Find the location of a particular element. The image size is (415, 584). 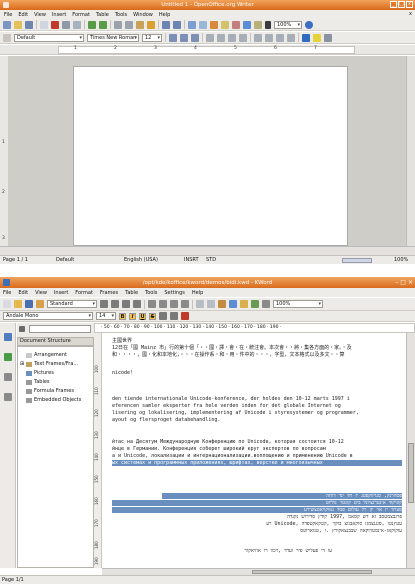

italic-icon is located at coordinates (184, 37).